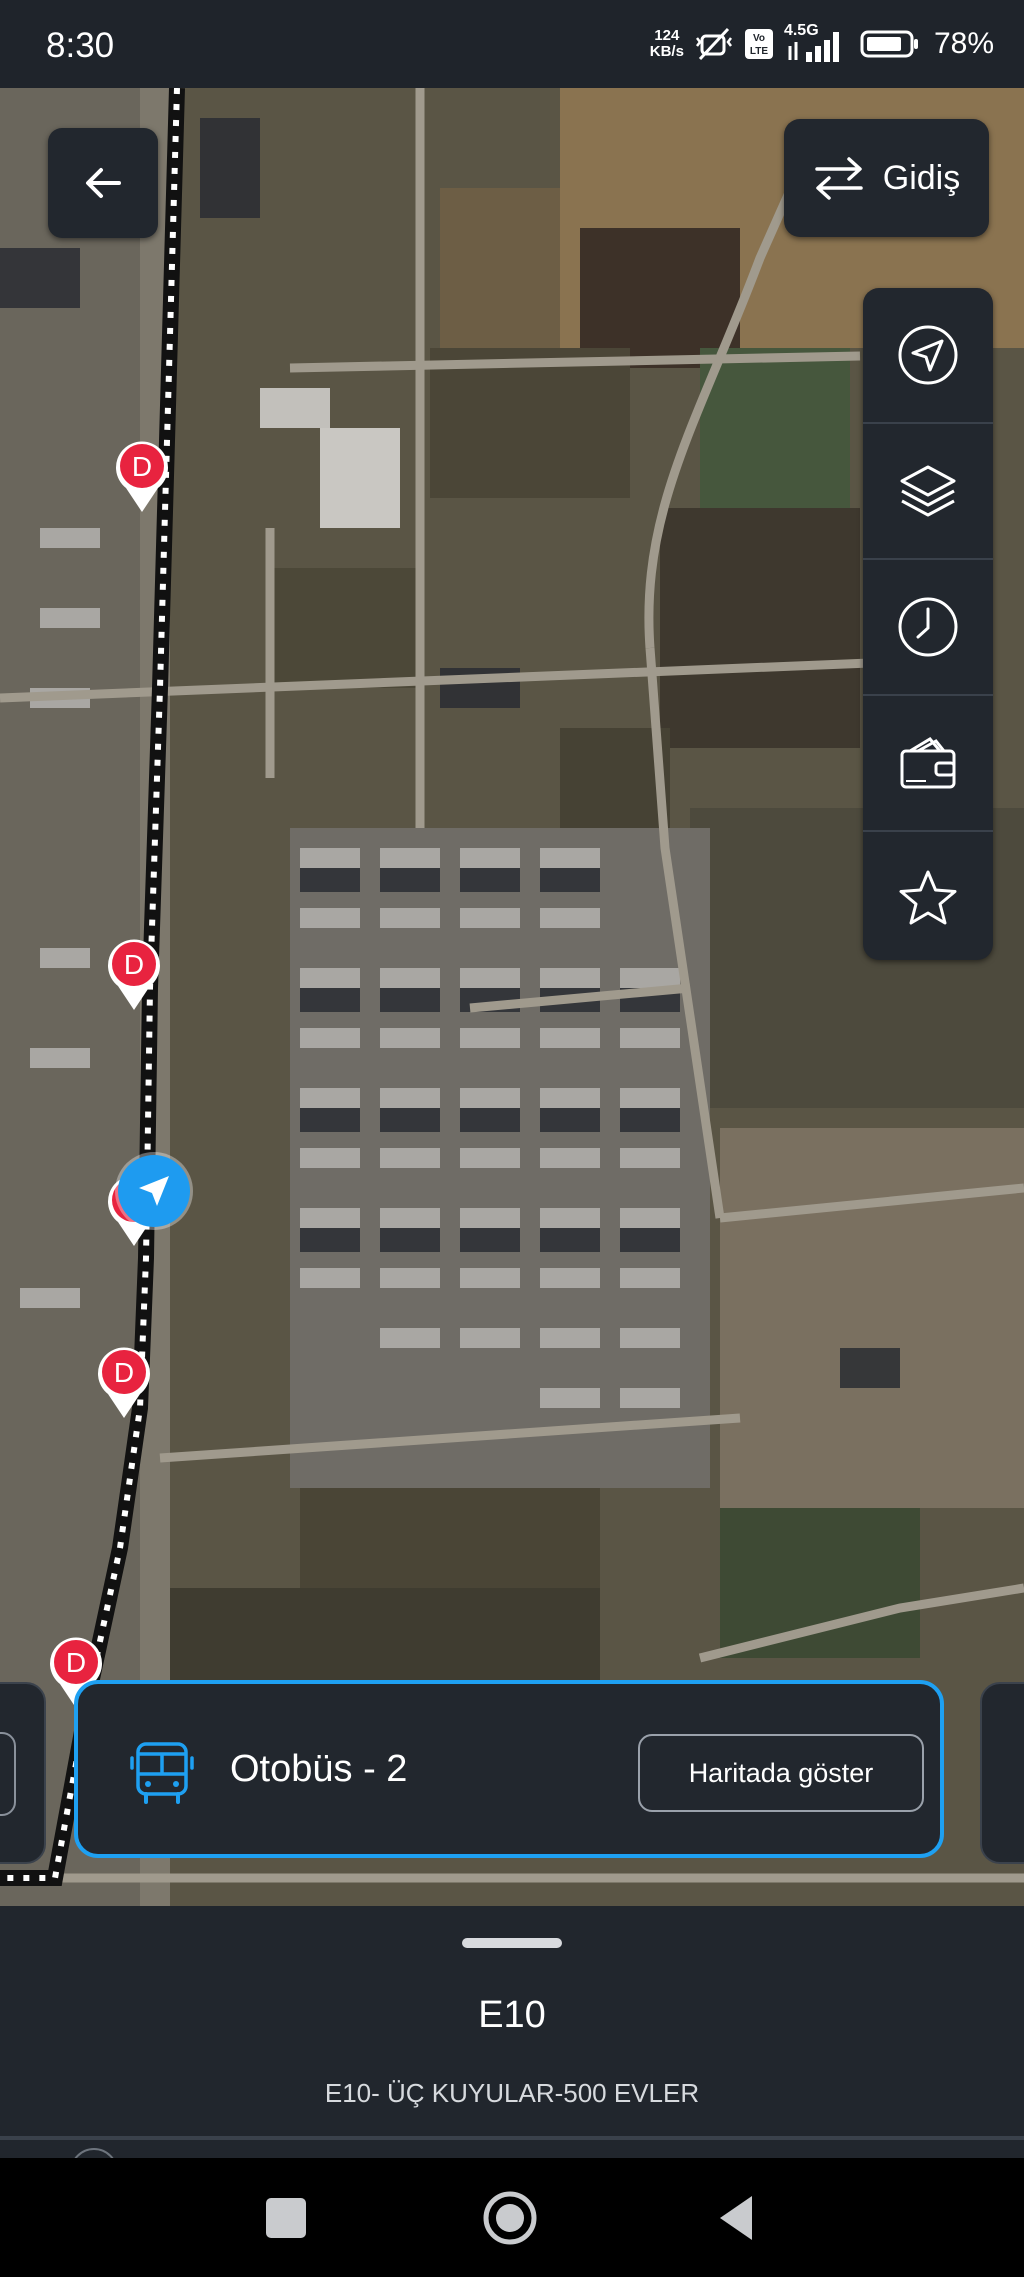 Image resolution: width=1024 pixels, height=2277 pixels. Describe the element at coordinates (921, 177) in the screenshot. I see `direction-label: Gidiş` at that location.